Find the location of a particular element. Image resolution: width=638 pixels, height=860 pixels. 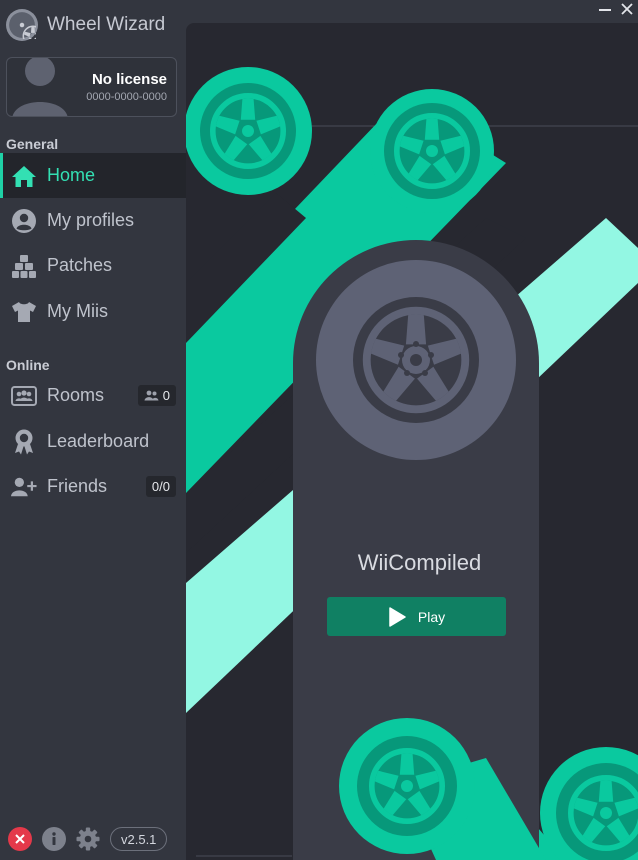

boxes-icon is located at coordinates (24, 266).